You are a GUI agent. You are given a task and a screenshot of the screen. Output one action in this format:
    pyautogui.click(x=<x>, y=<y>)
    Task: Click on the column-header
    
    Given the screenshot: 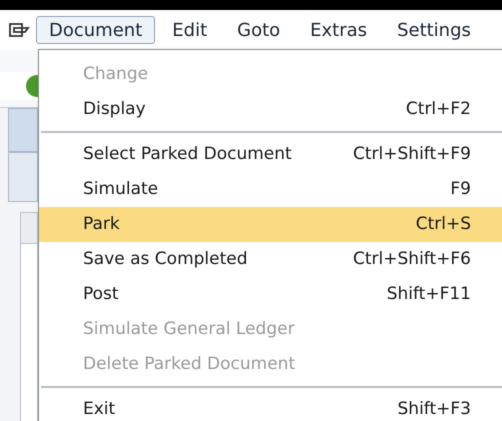 What is the action you would take?
    pyautogui.click(x=29, y=228)
    